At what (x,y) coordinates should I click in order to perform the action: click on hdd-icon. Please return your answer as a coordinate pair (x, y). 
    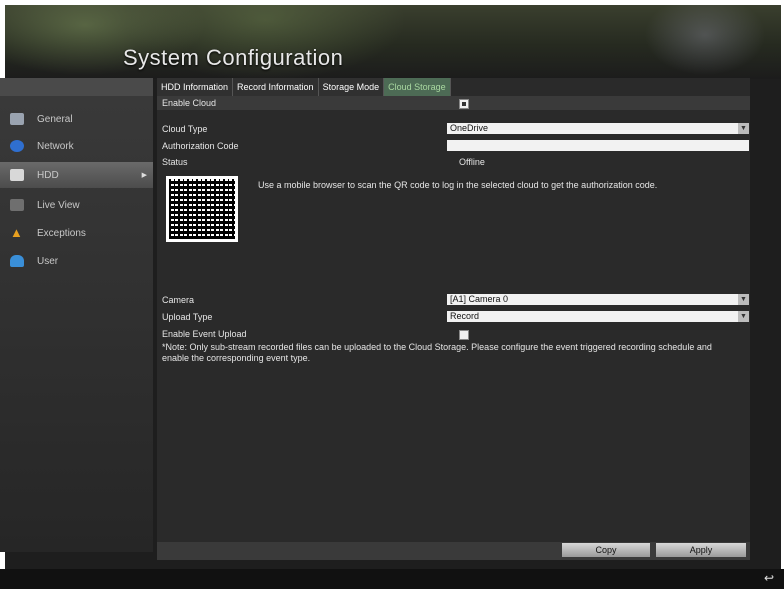
    Looking at the image, I should click on (17, 175).